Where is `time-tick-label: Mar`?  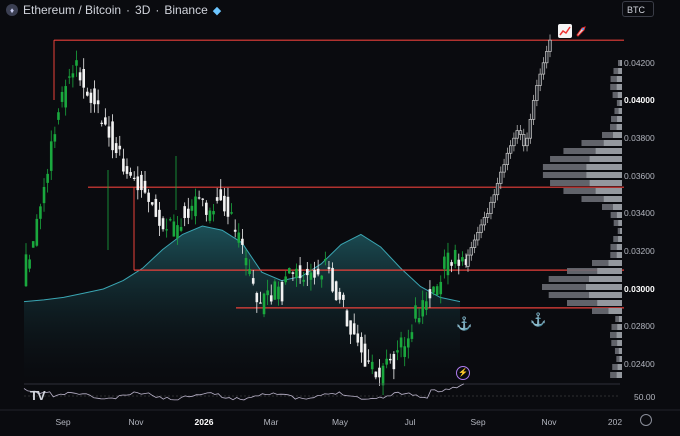
time-tick-label: Mar is located at coordinates (271, 422).